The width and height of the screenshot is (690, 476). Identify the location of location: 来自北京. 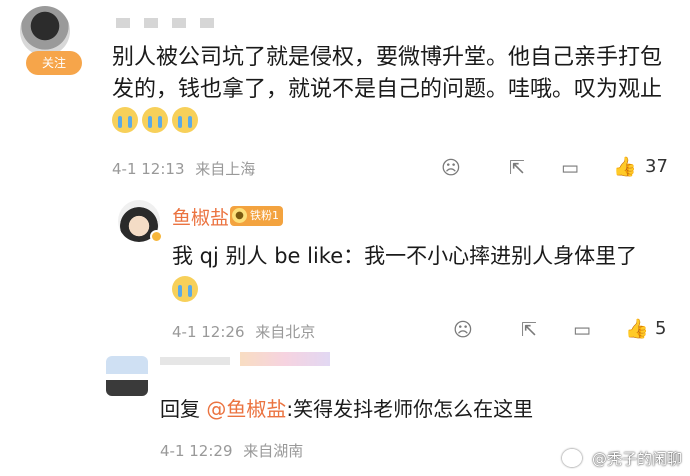
(285, 332).